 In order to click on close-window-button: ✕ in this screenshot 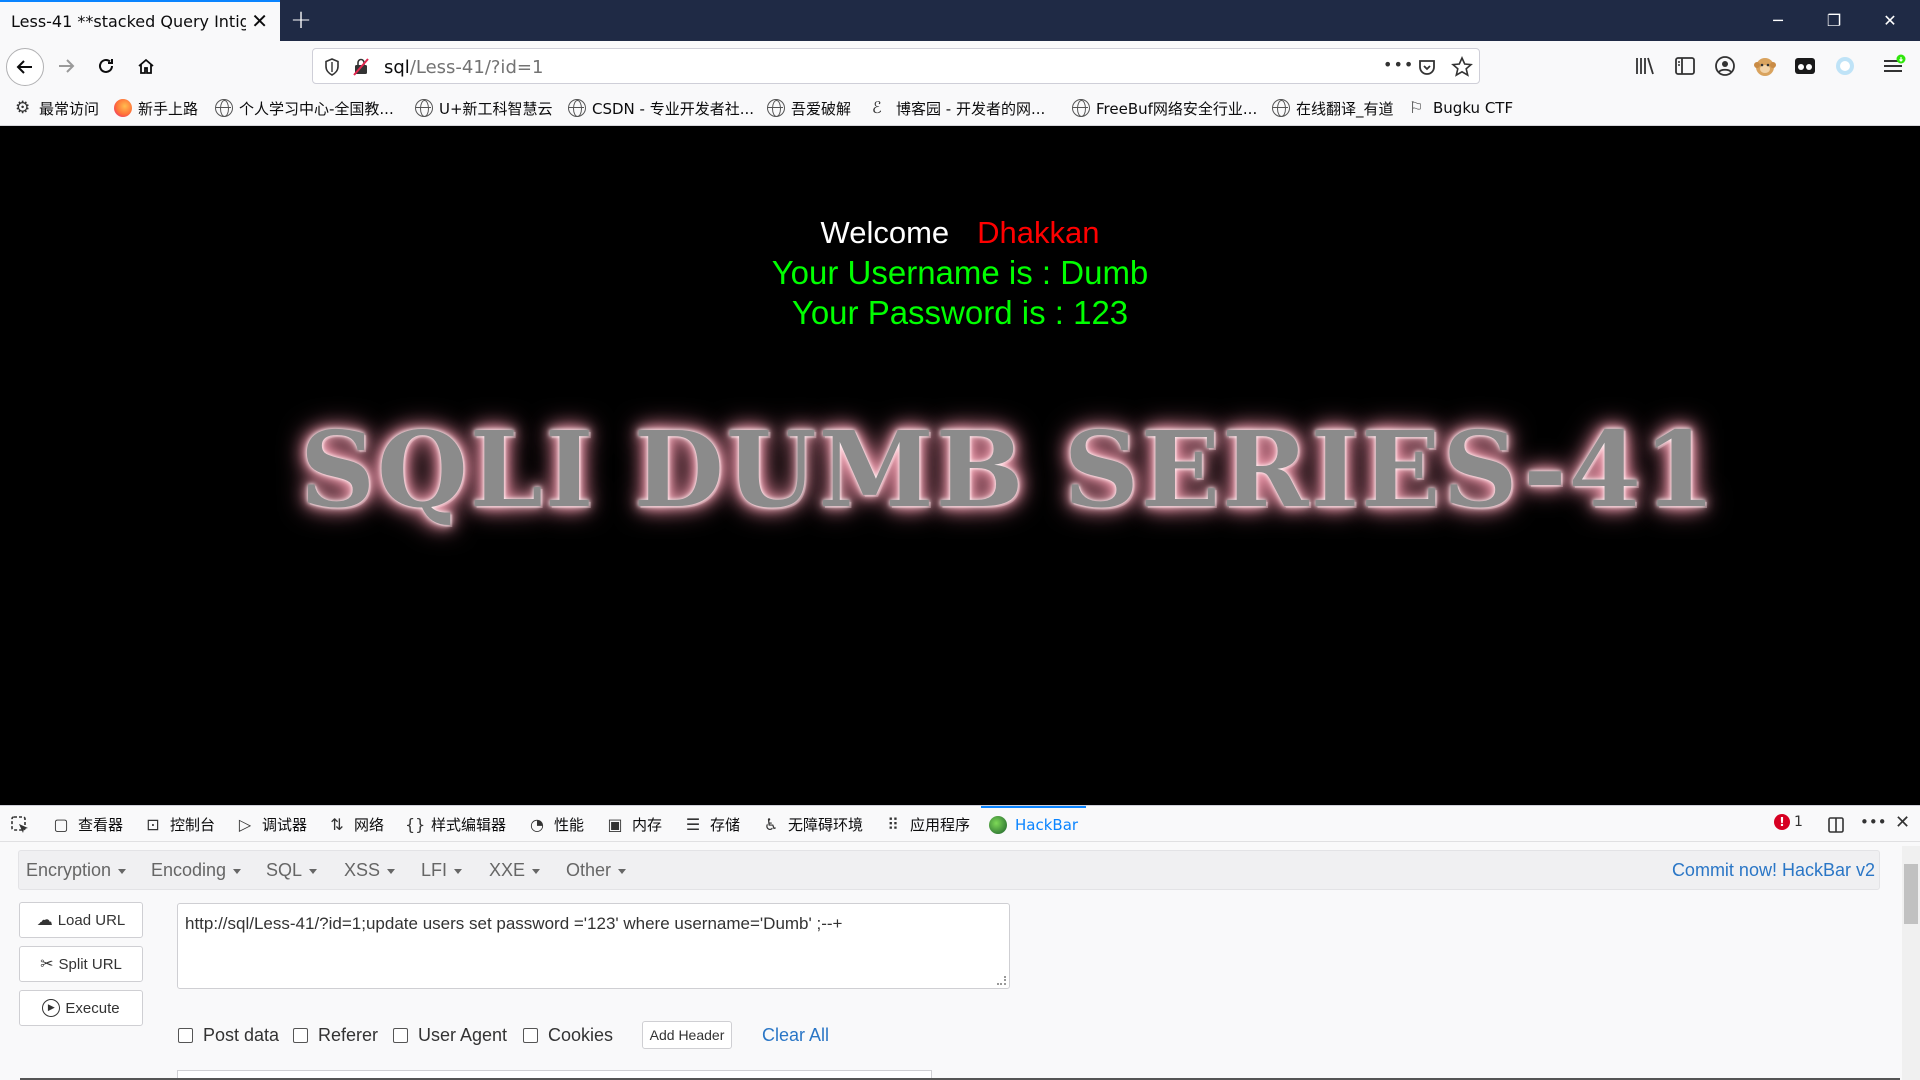, I will do `click(1890, 20)`.